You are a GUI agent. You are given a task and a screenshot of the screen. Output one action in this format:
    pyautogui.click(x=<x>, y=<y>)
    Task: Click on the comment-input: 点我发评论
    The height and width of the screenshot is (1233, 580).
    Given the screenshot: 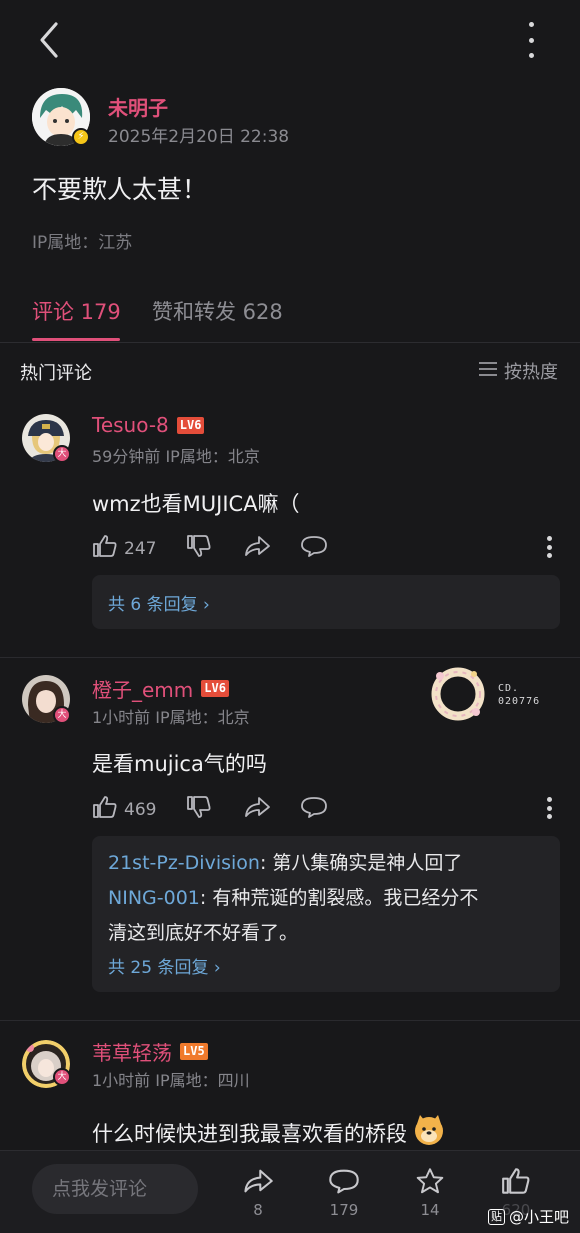 What is the action you would take?
    pyautogui.click(x=115, y=1189)
    